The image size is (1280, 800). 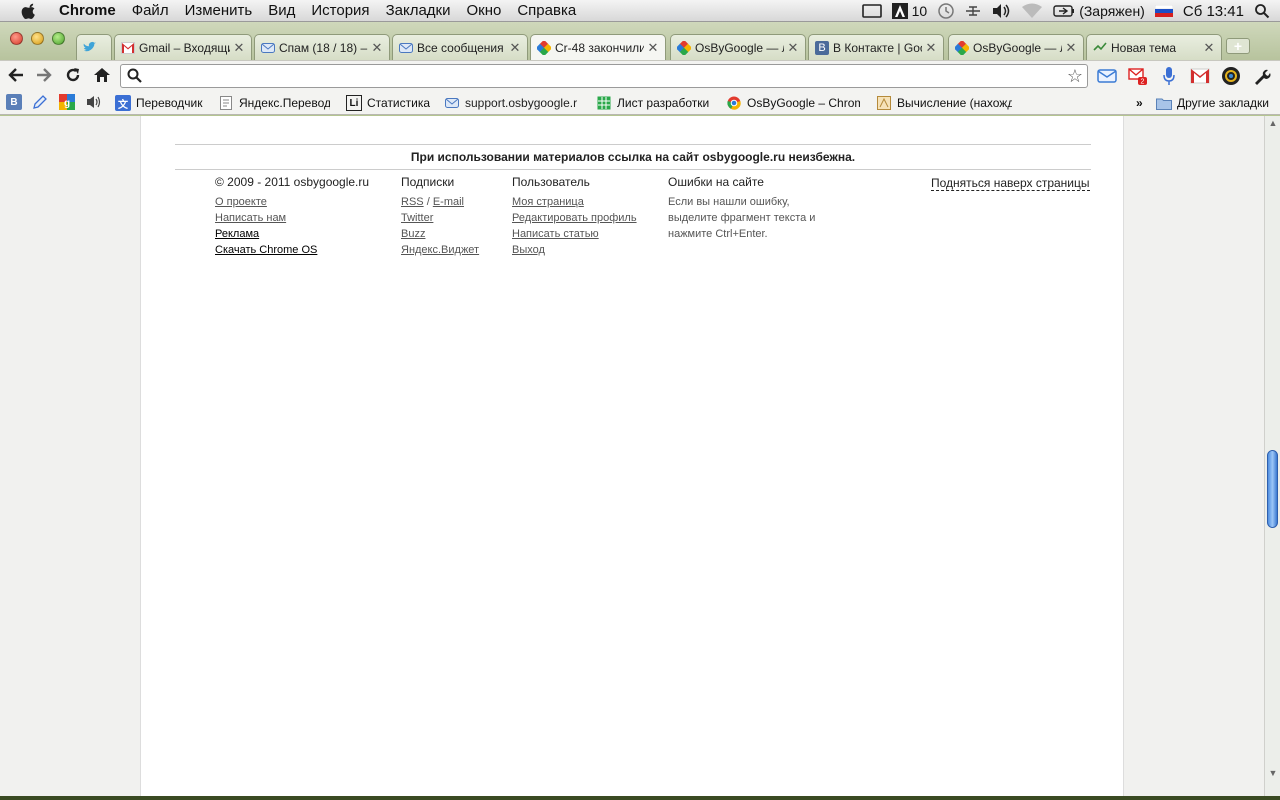 I want to click on bookmark-support-osbygoogle: support.osbygoogle.r, so click(x=512, y=103).